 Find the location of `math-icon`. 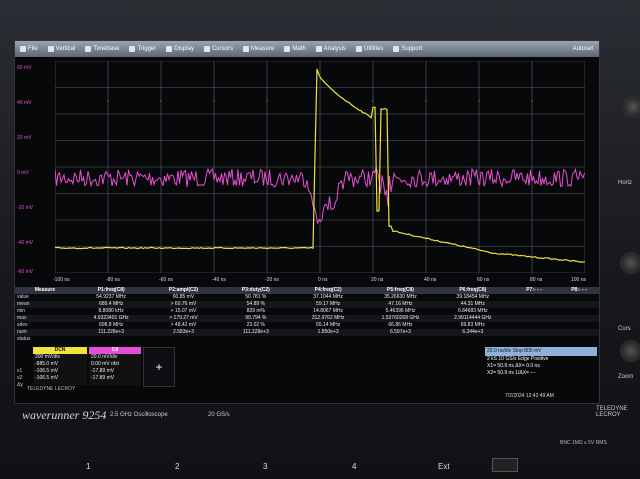

math-icon is located at coordinates (287, 49).